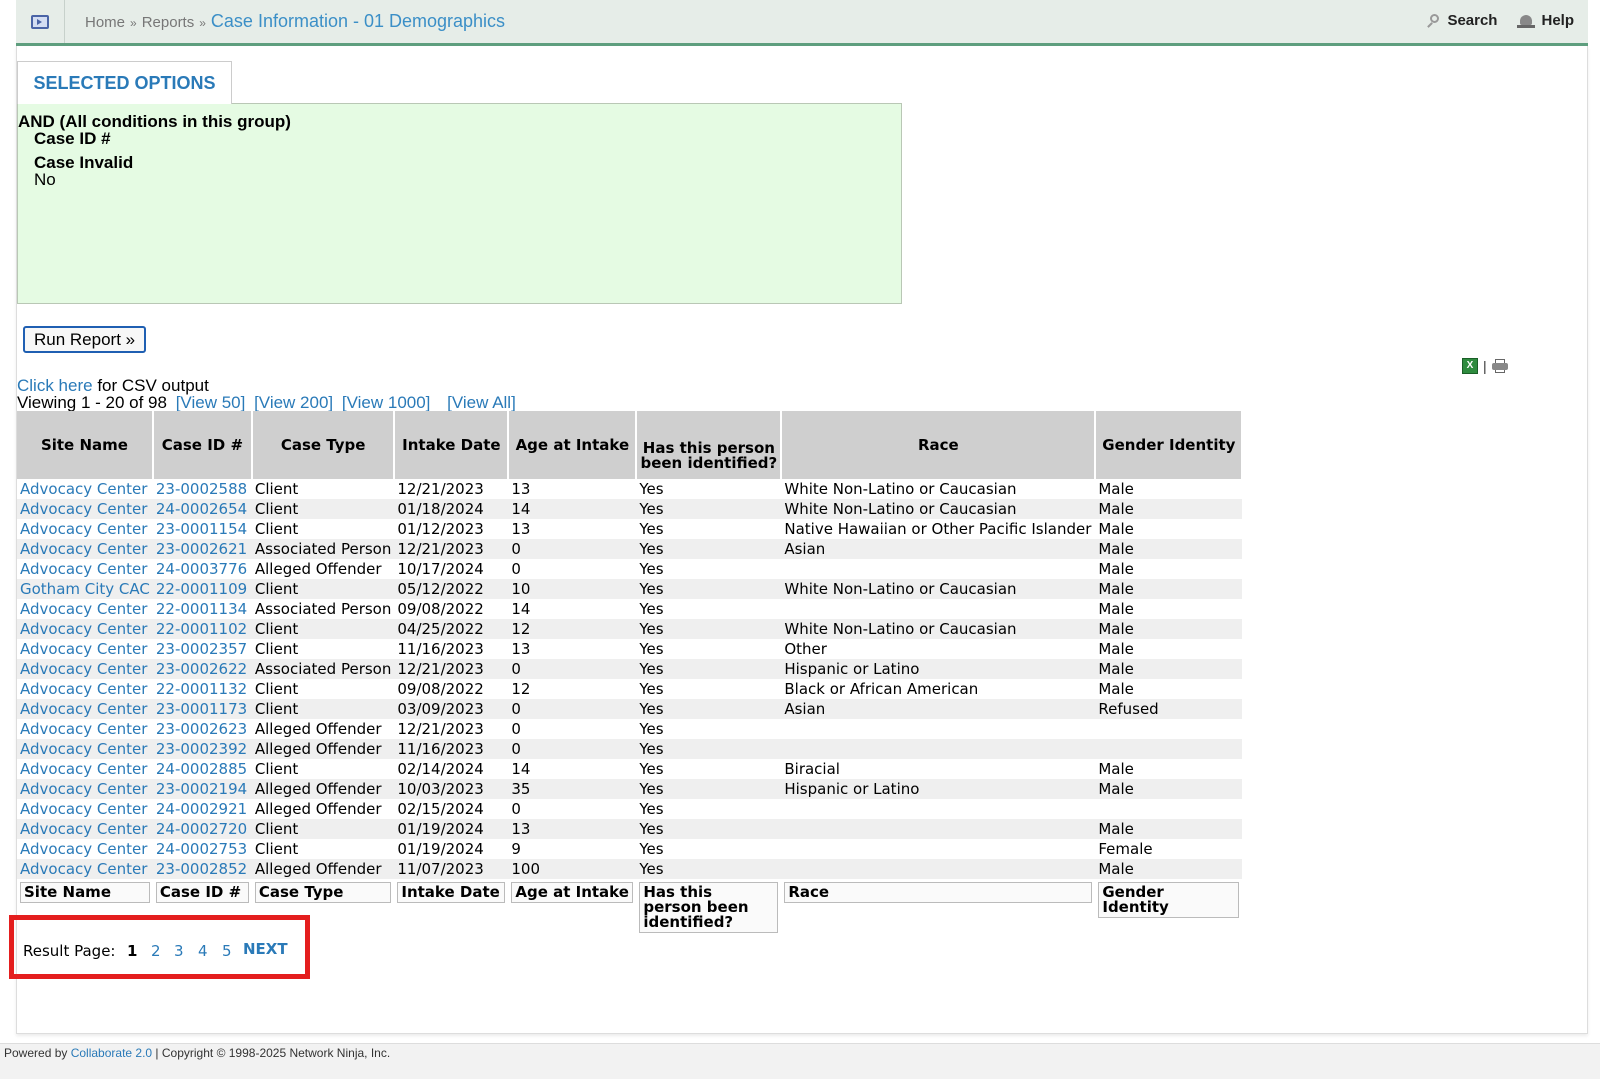 Image resolution: width=1600 pixels, height=1079 pixels. Describe the element at coordinates (201, 829) in the screenshot. I see `case-id-link: 24-0002720` at that location.